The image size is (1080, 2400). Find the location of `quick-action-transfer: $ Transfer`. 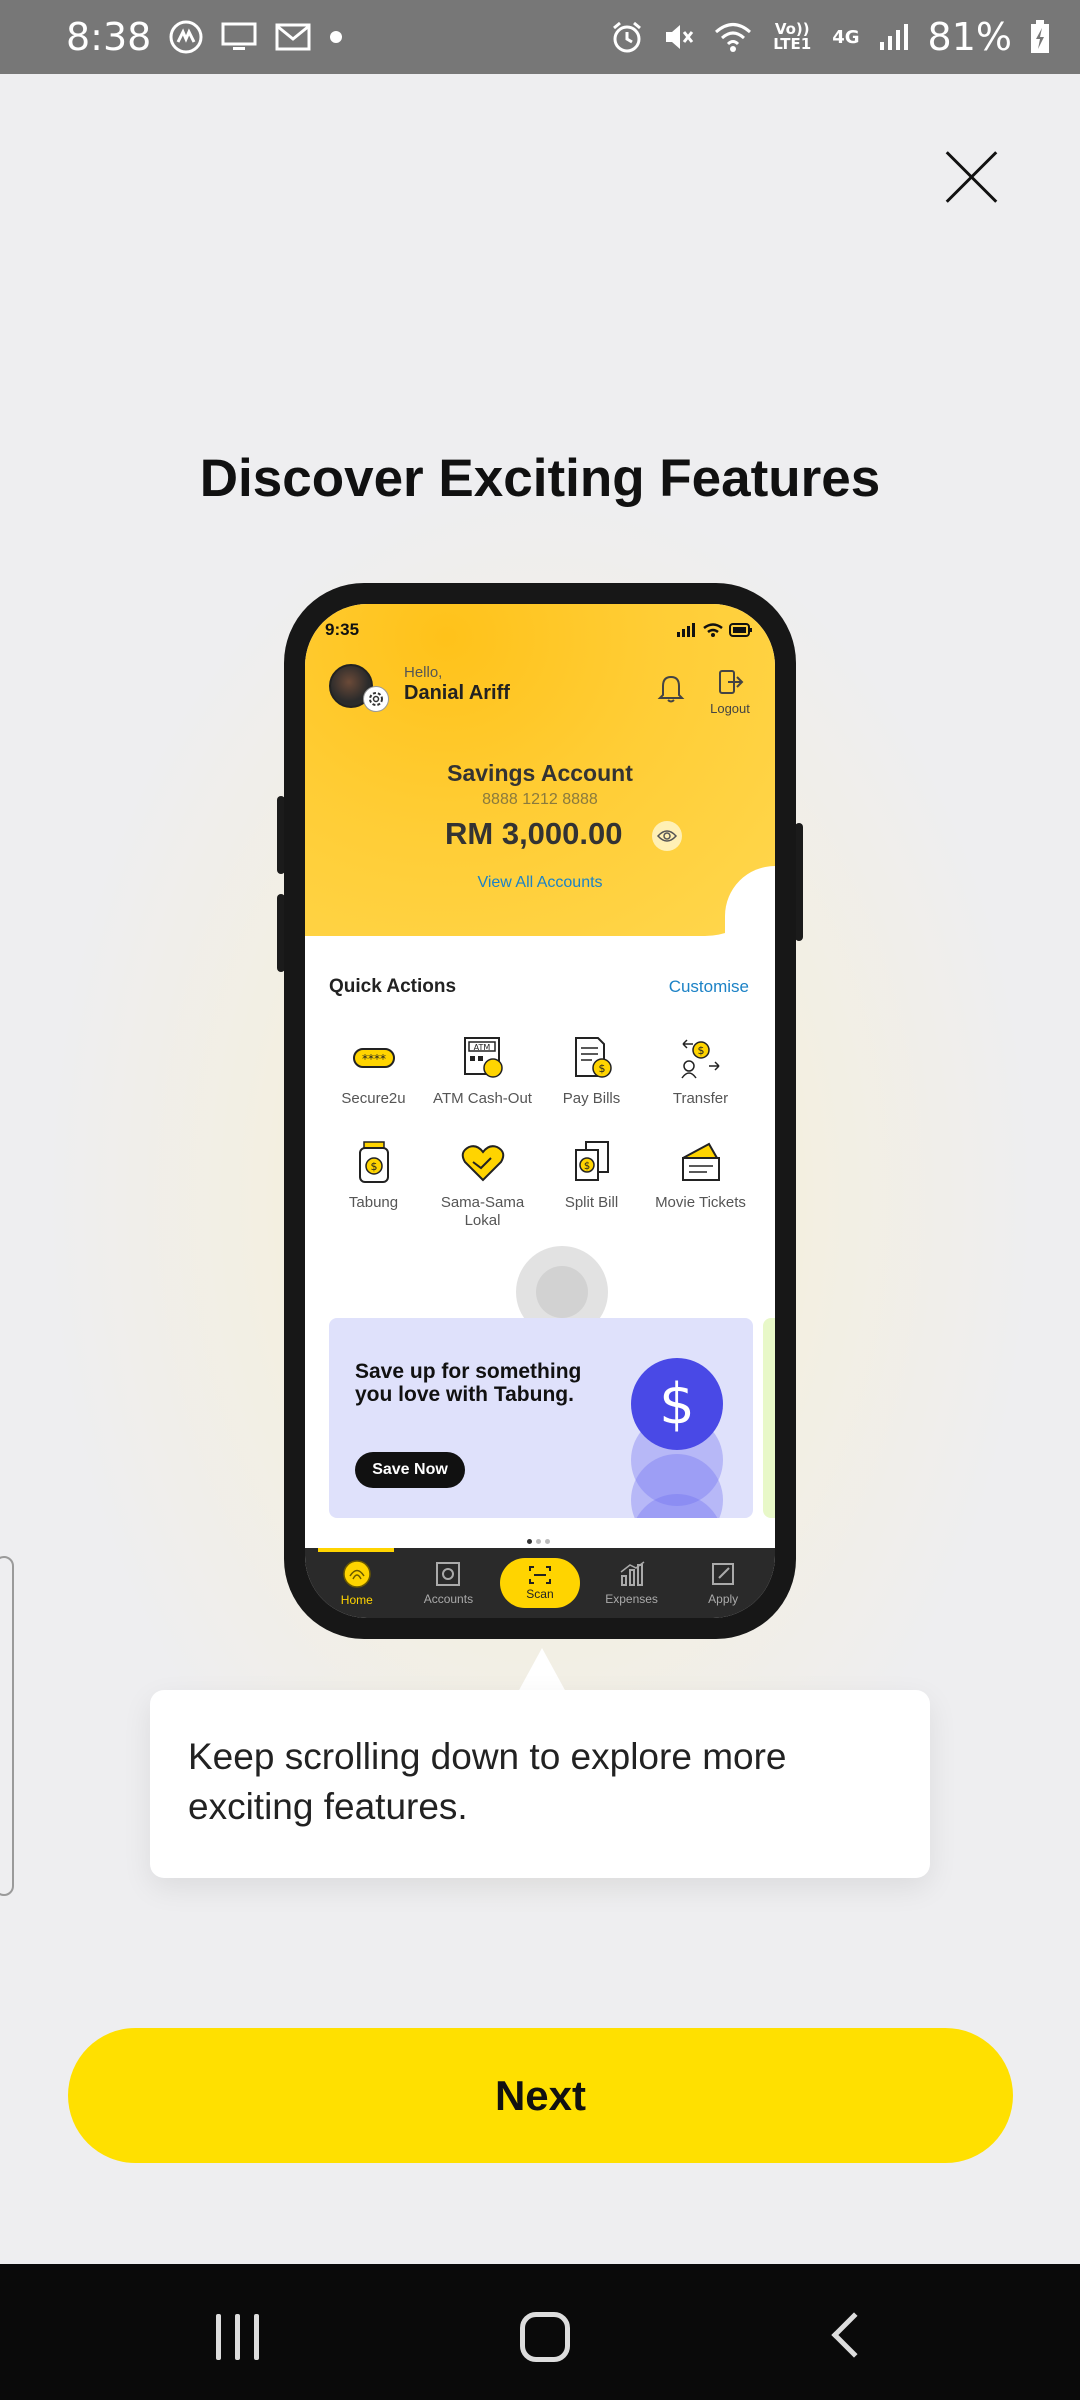

quick-action-transfer: $ Transfer is located at coordinates (700, 1071).